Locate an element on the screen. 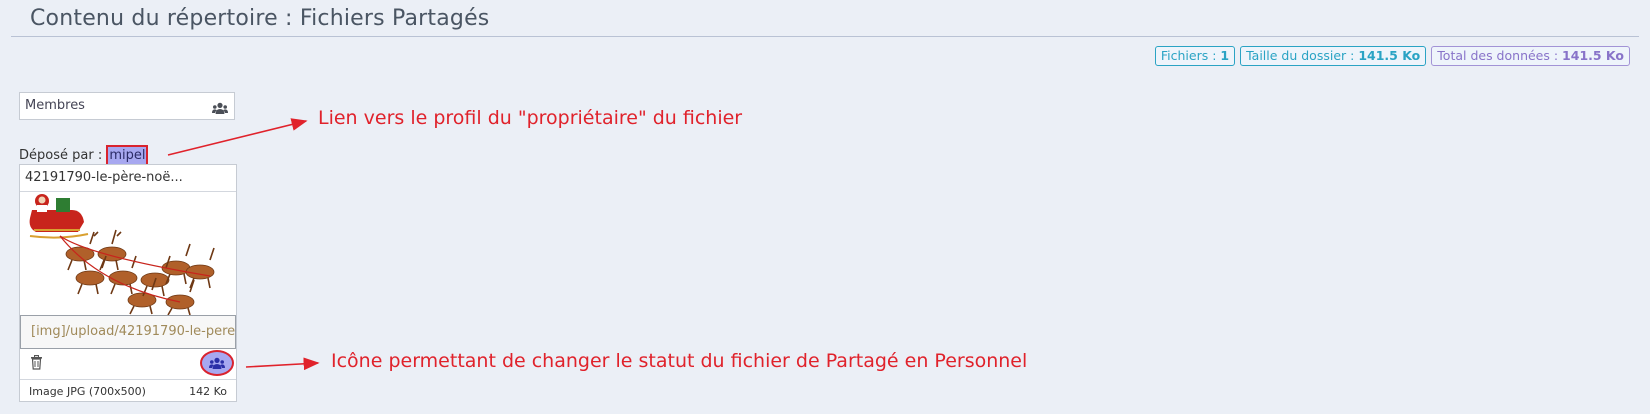 The height and width of the screenshot is (414, 1650). share-arrow is located at coordinates (282, 364).